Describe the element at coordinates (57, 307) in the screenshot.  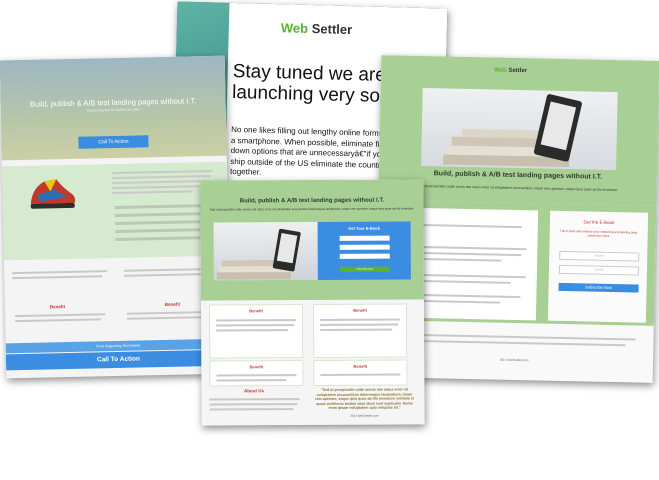
I see `benefit-heading-a: Benefit` at that location.